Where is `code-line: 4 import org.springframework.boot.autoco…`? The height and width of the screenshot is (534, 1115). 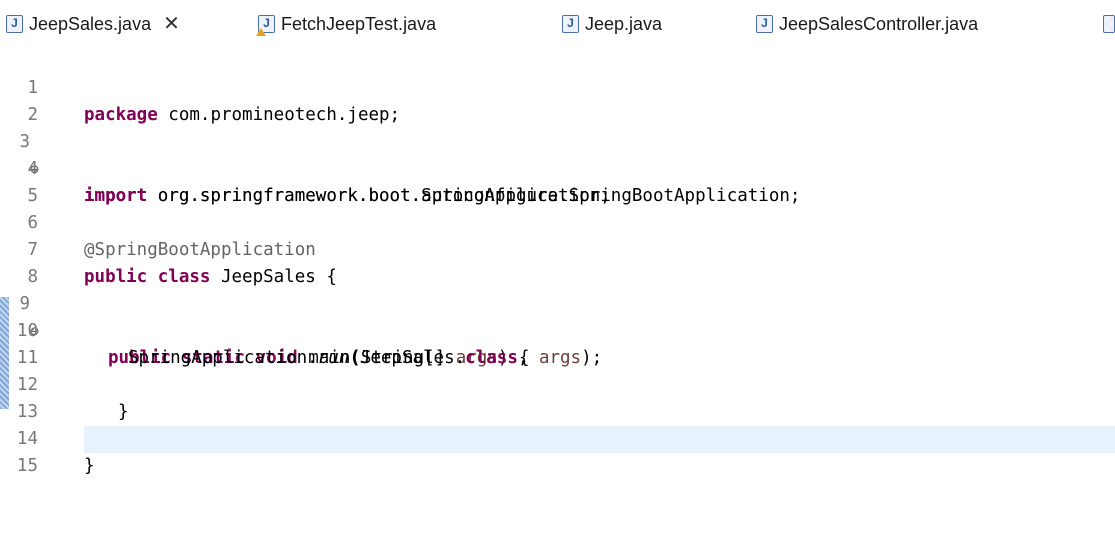
code-line: 4 import org.springframework.boot.autoco… is located at coordinates (557, 167).